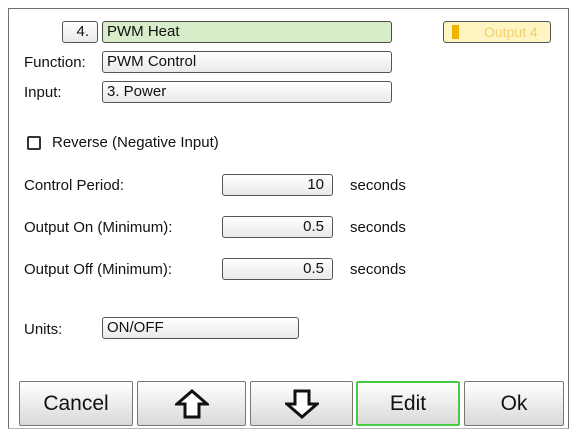 Image resolution: width=579 pixels, height=440 pixels. Describe the element at coordinates (277, 269) in the screenshot. I see `output-off-field: 0.5` at that location.